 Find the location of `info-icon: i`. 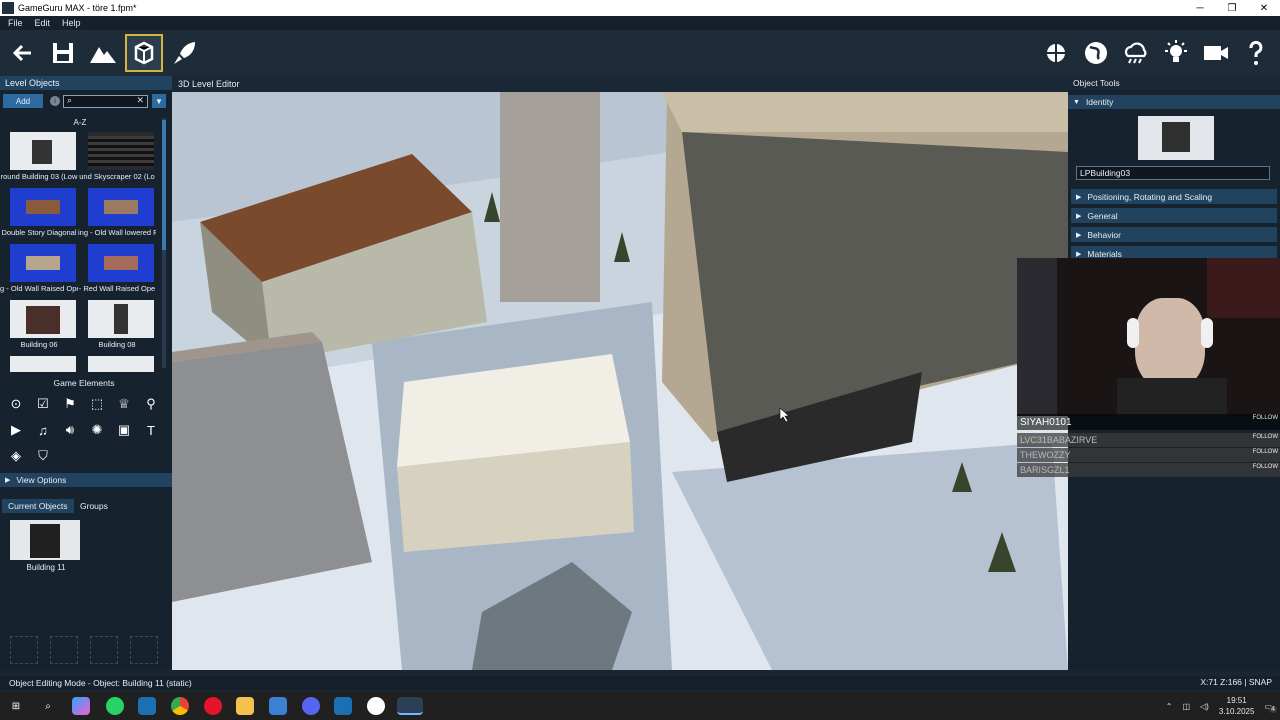

info-icon: i is located at coordinates (55, 101).